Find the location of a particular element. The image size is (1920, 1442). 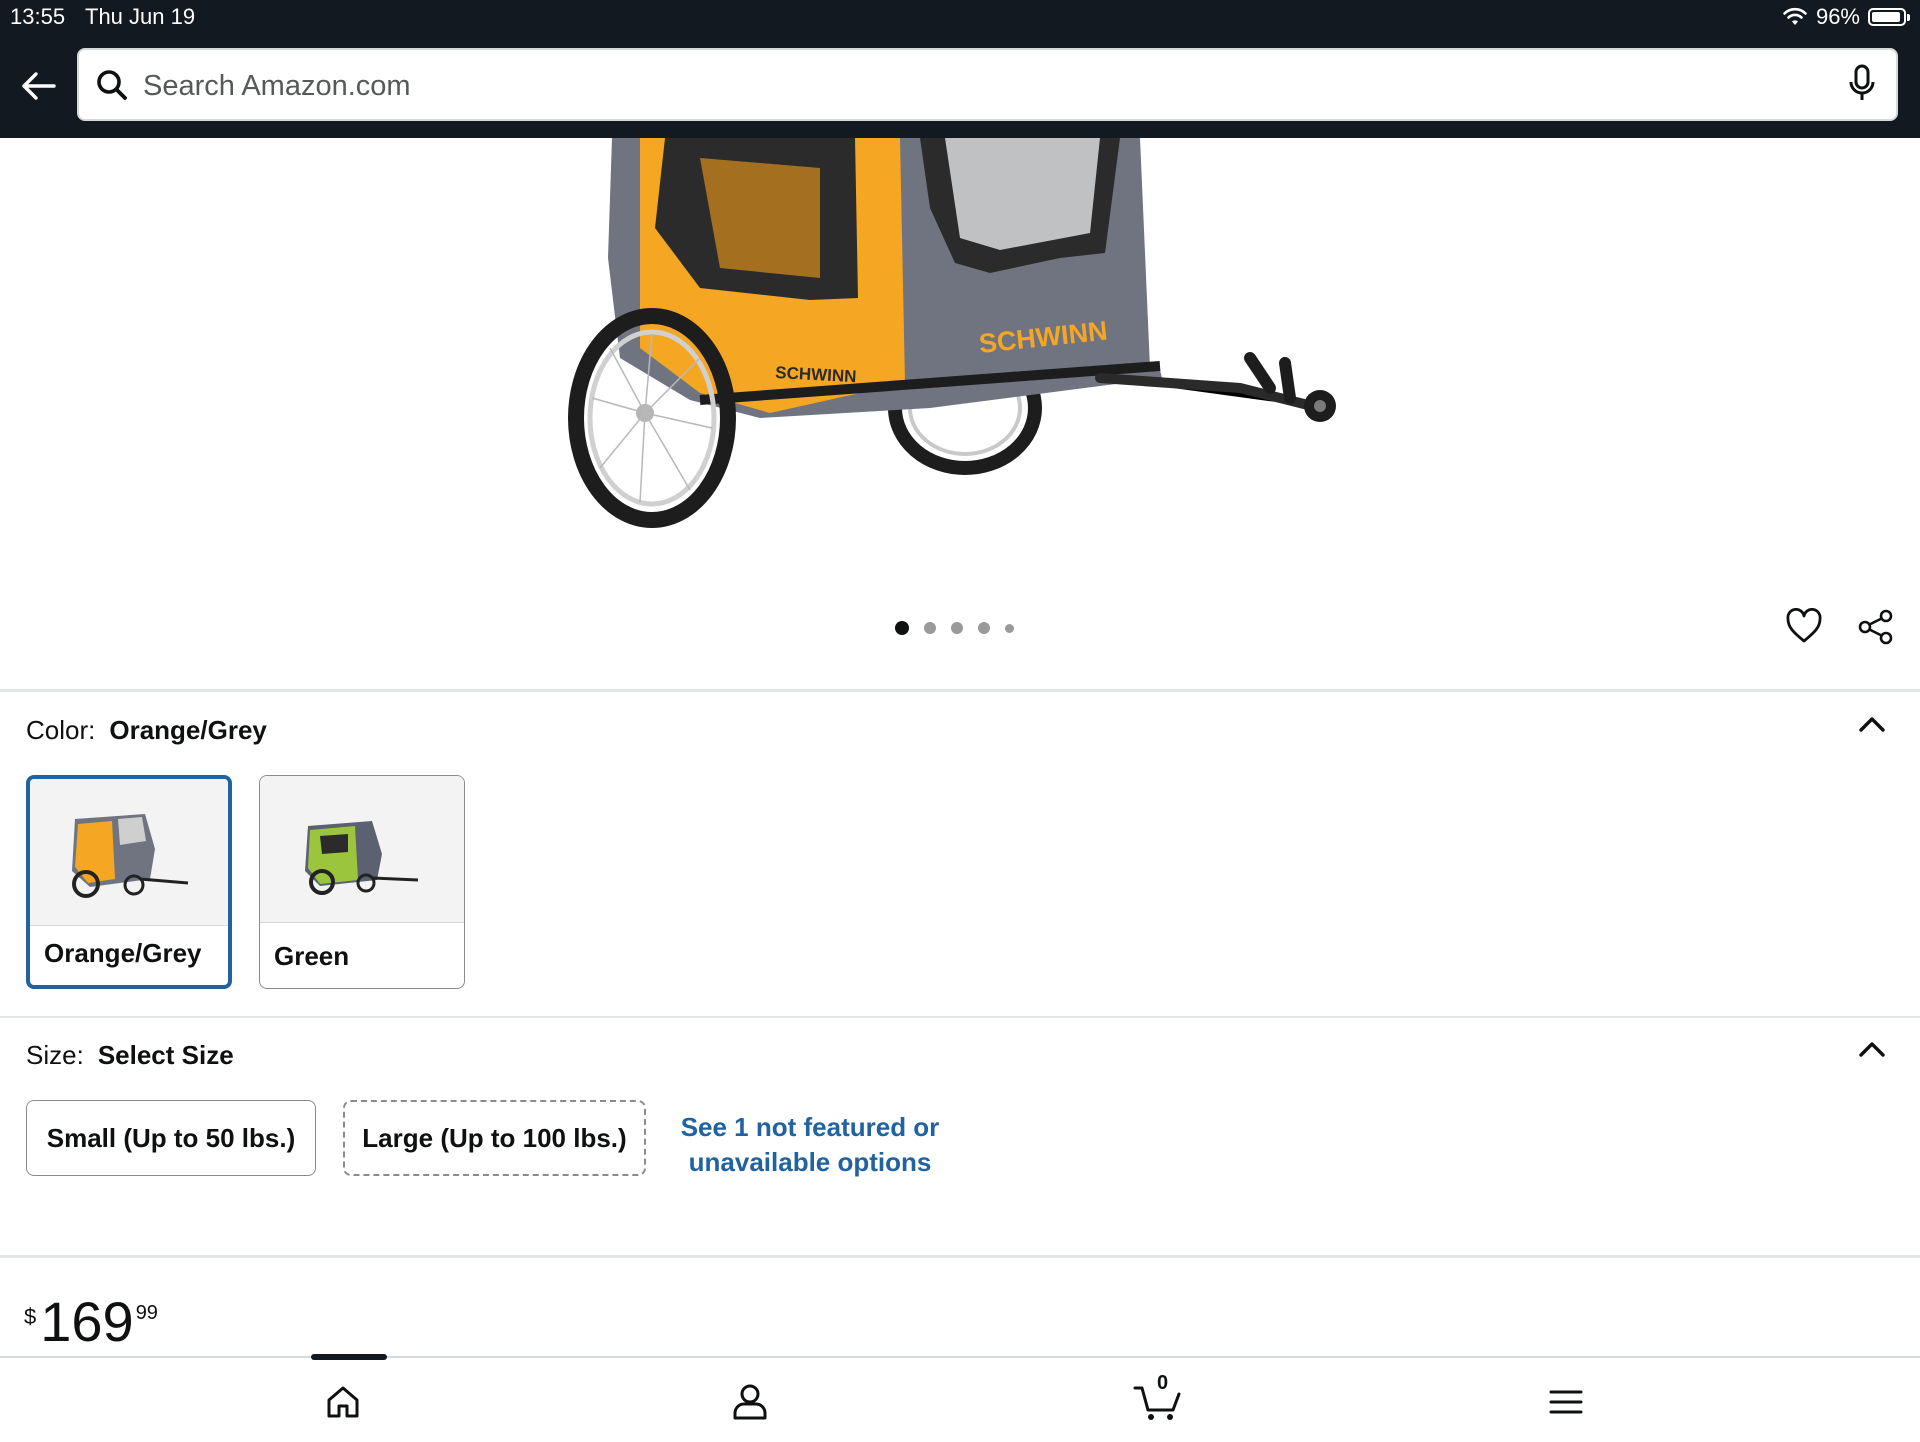

battery-percent: 96% is located at coordinates (1837, 16).